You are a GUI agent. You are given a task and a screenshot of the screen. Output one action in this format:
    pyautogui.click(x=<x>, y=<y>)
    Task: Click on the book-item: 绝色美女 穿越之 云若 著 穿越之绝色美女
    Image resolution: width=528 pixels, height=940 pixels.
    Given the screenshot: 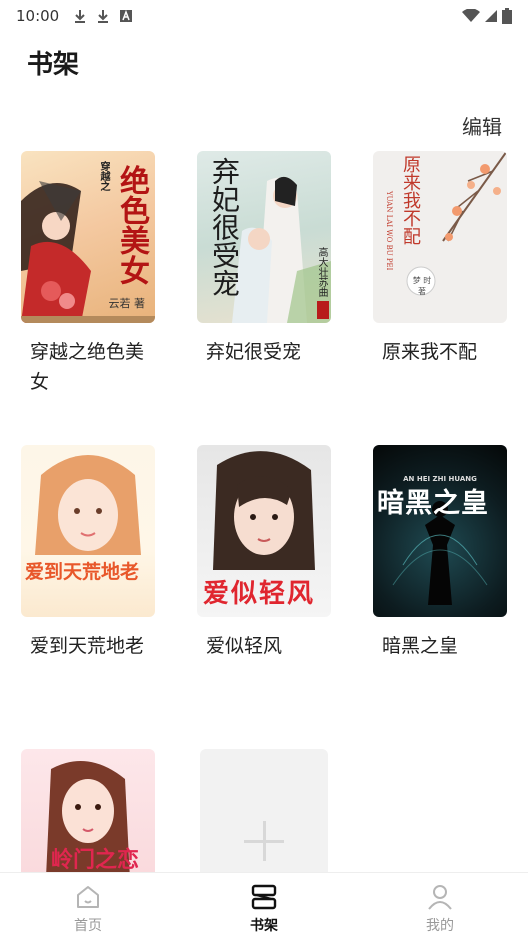 What is the action you would take?
    pyautogui.click(x=89, y=274)
    